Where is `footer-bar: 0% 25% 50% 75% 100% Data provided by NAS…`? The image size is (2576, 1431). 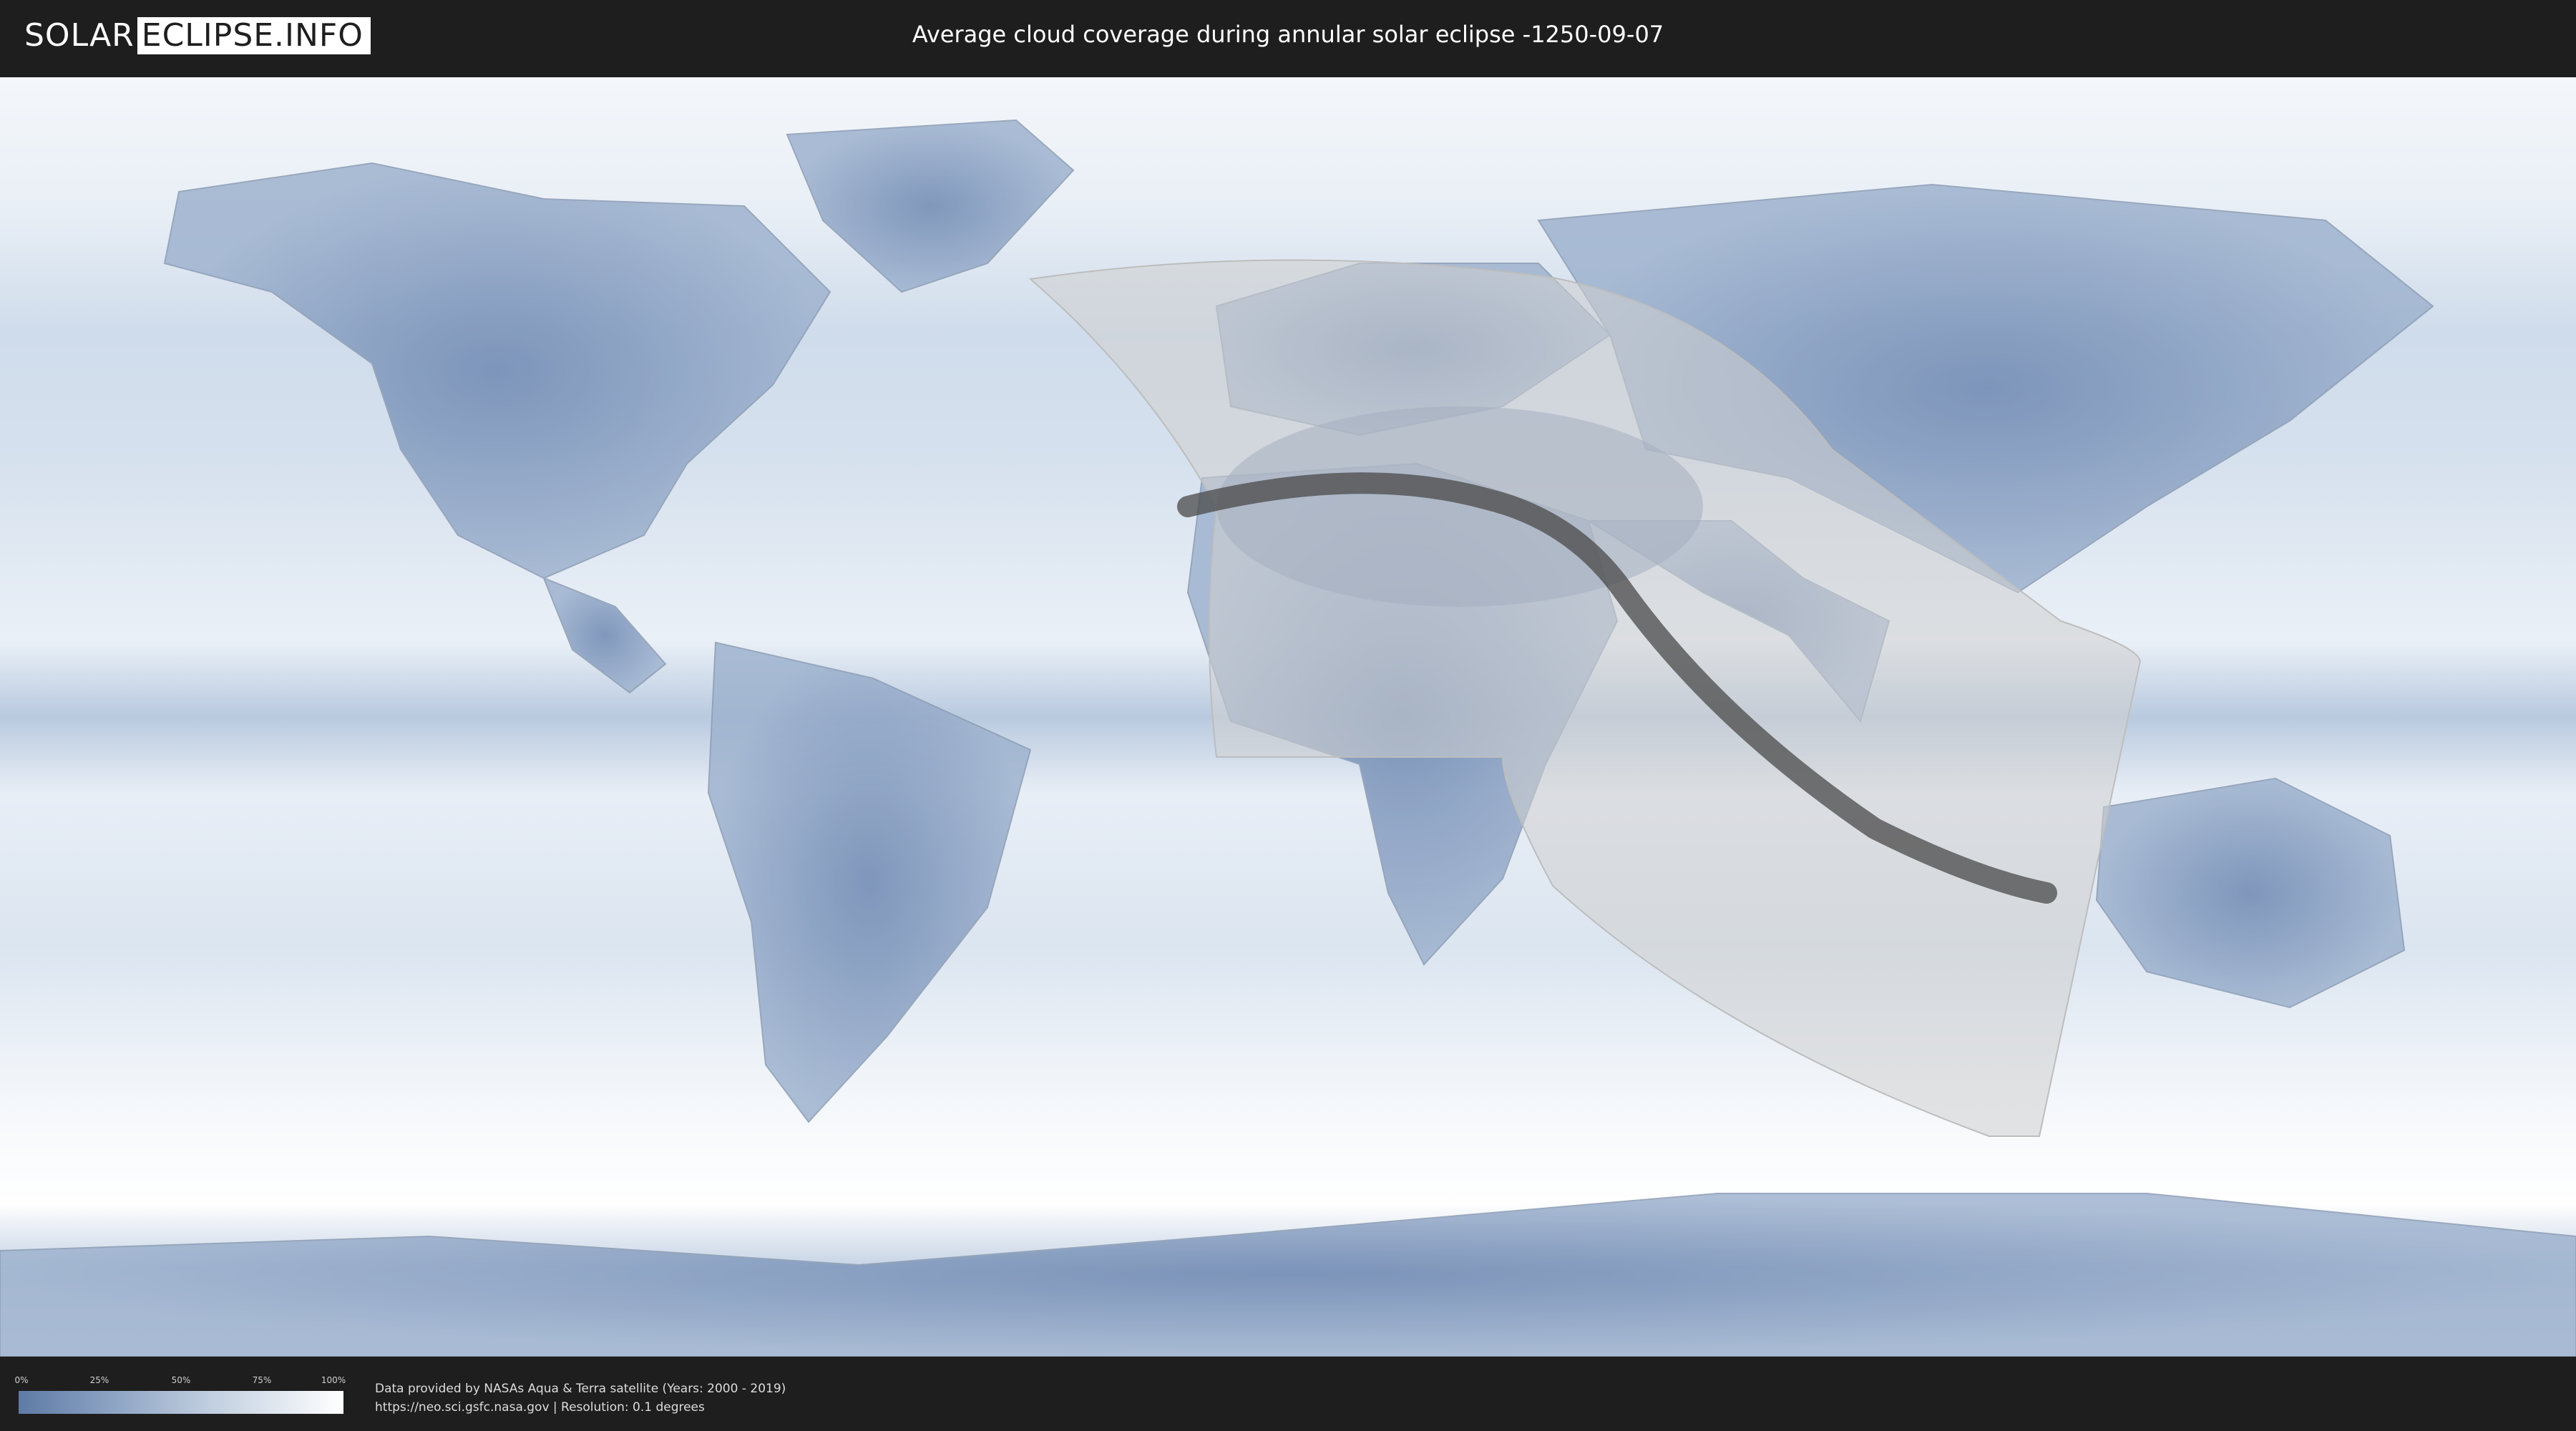 footer-bar: 0% 25% 50% 75% 100% Data provided by NAS… is located at coordinates (1288, 1395).